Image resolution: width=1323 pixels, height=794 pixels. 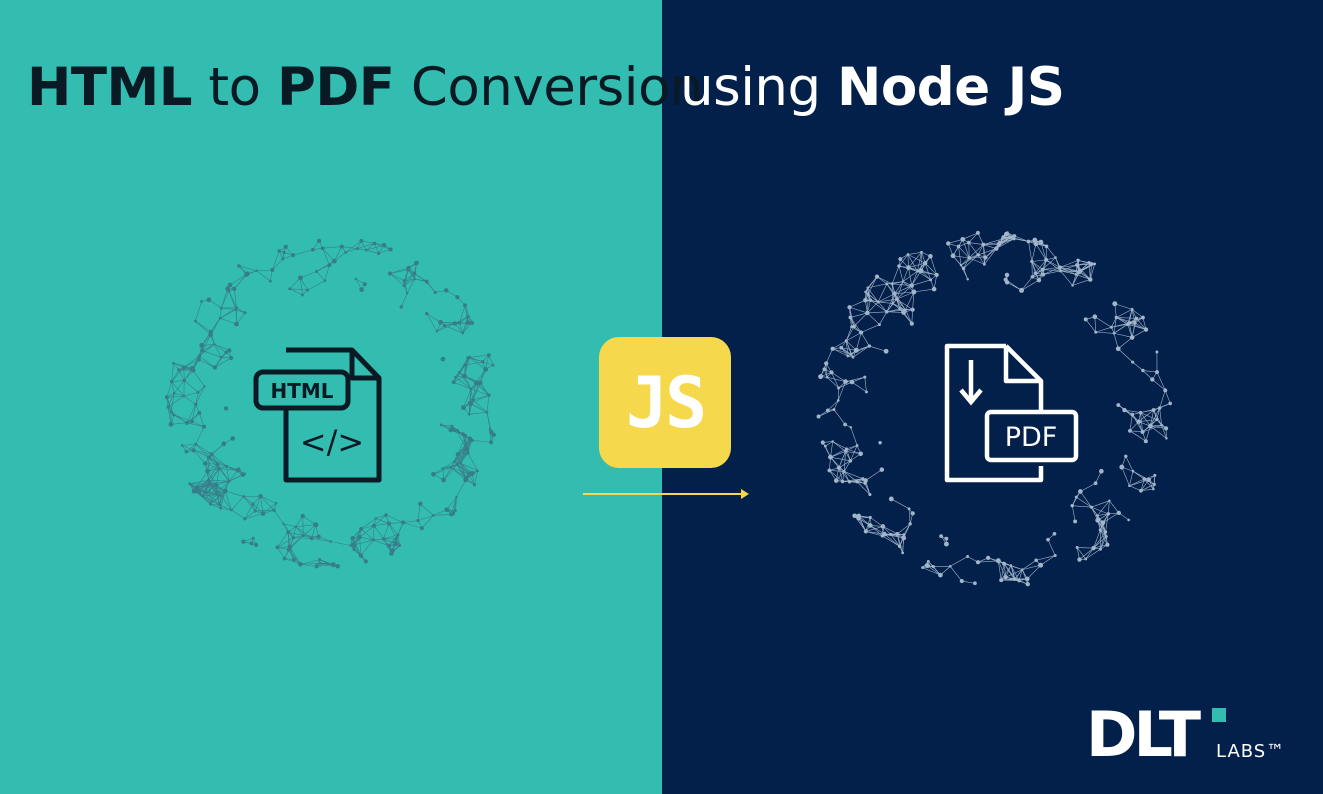 I want to click on headline-to: to, so click(x=234, y=87).